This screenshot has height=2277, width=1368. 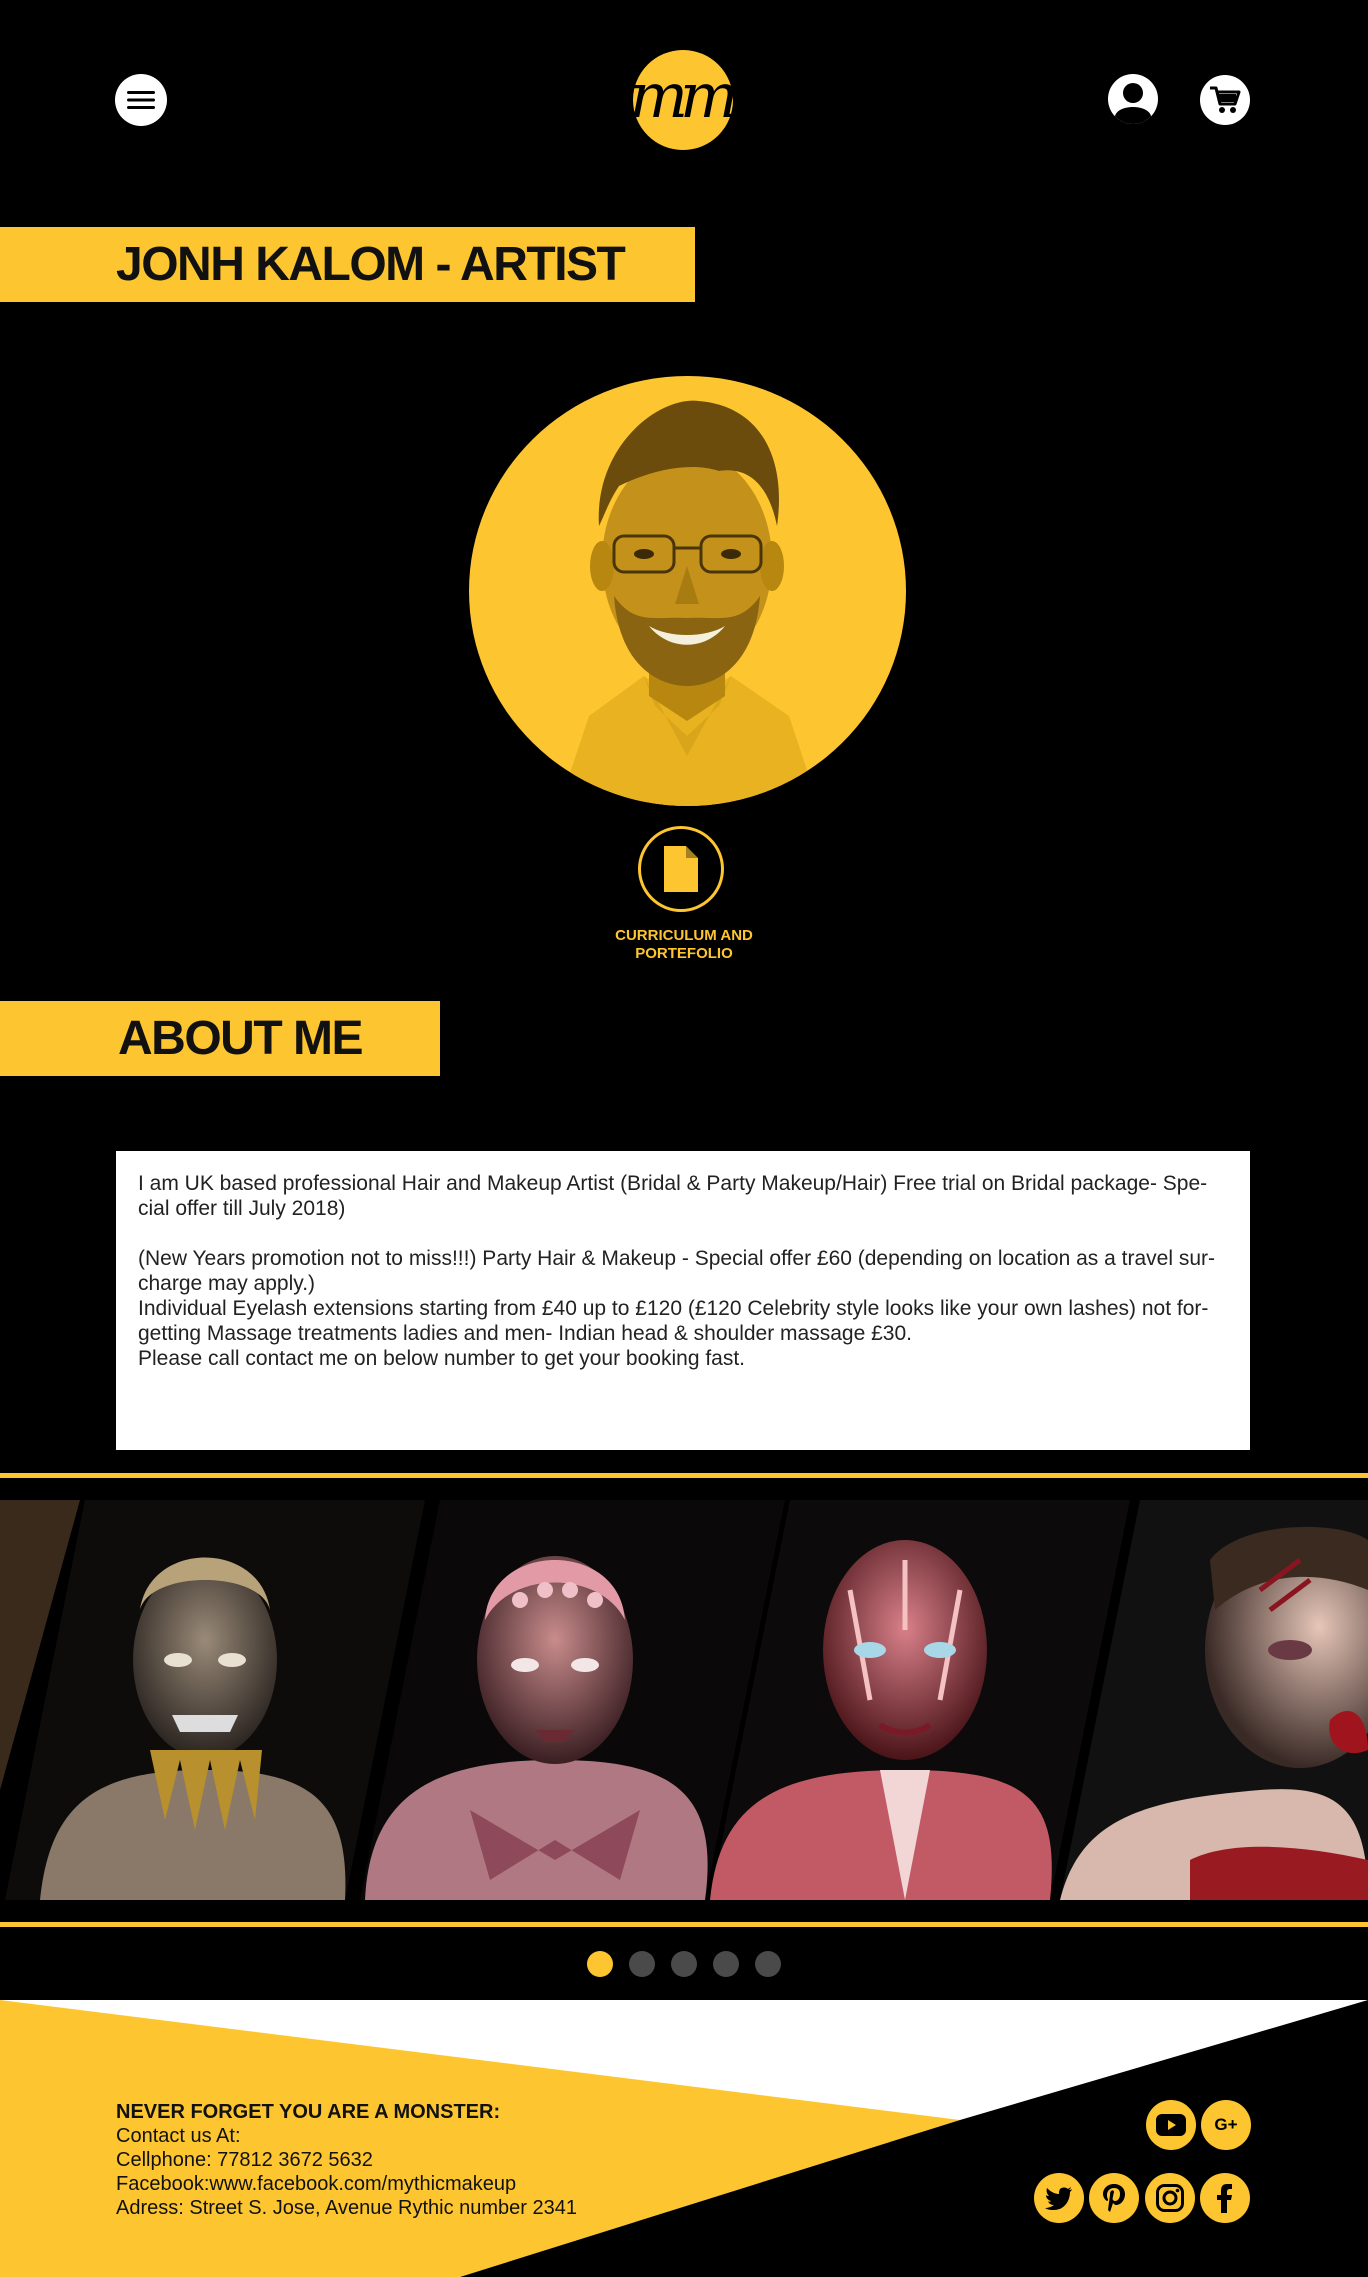 I want to click on carousel-dots, so click(x=685, y=1964).